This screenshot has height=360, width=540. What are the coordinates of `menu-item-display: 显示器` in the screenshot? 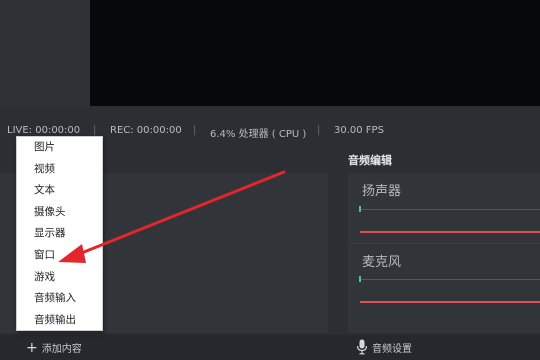 It's located at (59, 234).